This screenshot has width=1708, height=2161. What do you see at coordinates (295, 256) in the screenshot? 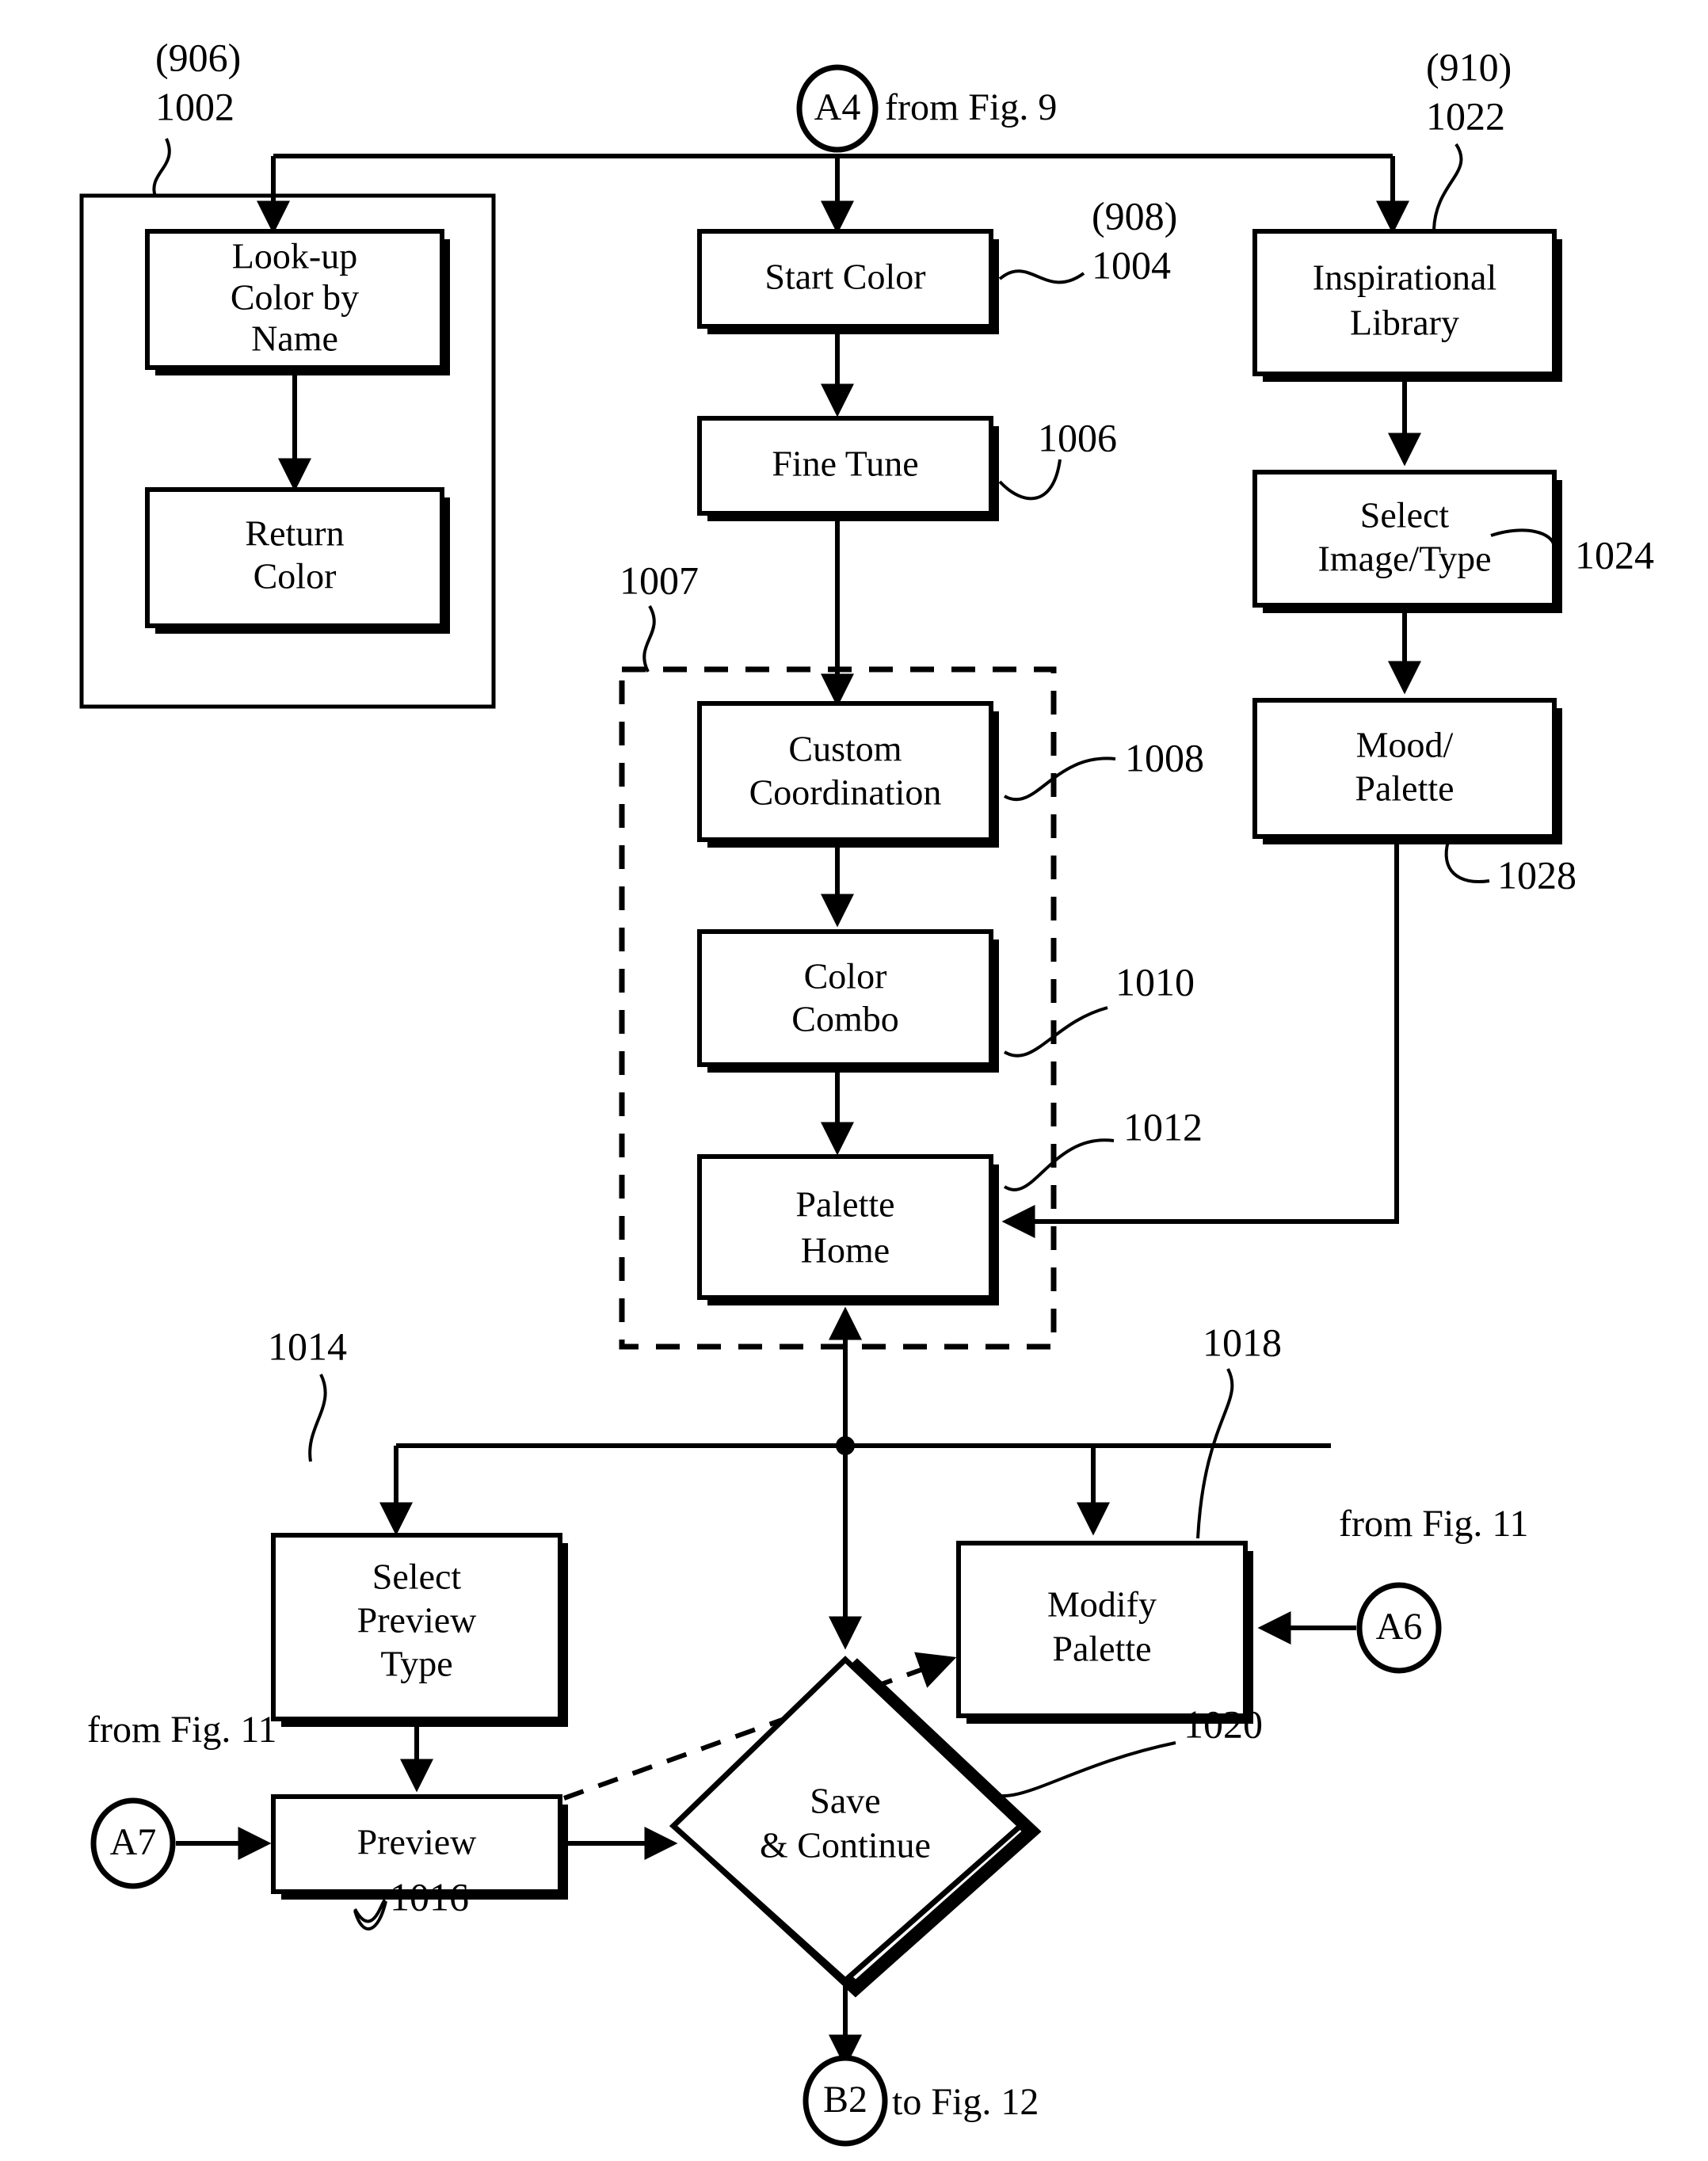
I see `lookup-color-label-line1: Look-up` at bounding box center [295, 256].